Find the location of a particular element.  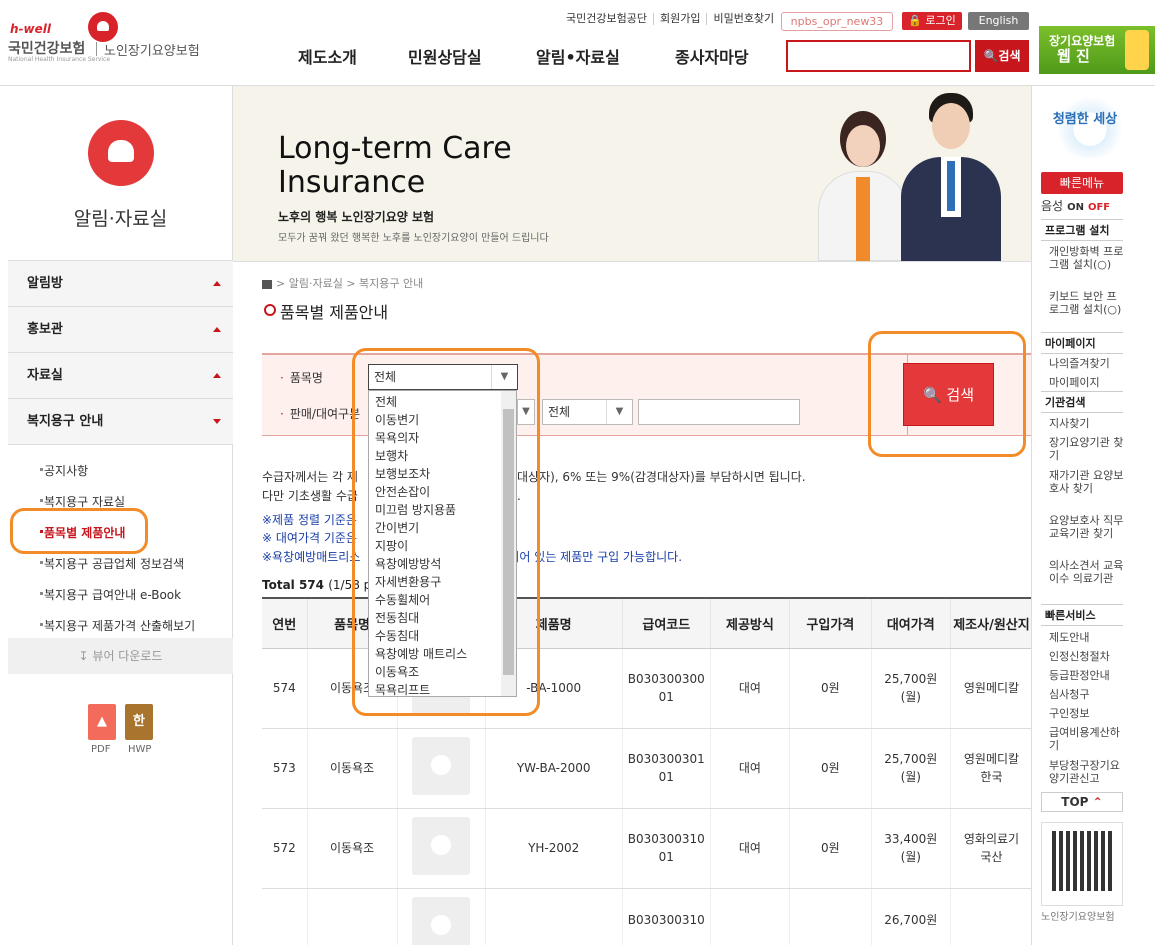

voice-on-button: ON is located at coordinates (1075, 207).